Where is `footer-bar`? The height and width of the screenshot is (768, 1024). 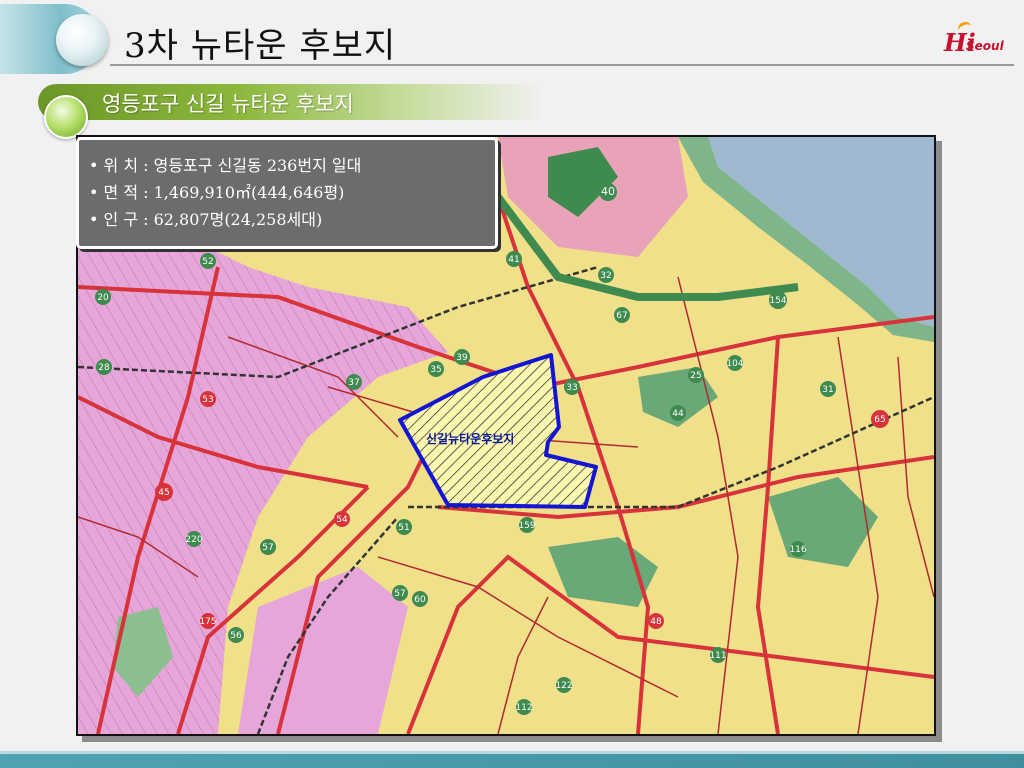 footer-bar is located at coordinates (512, 761).